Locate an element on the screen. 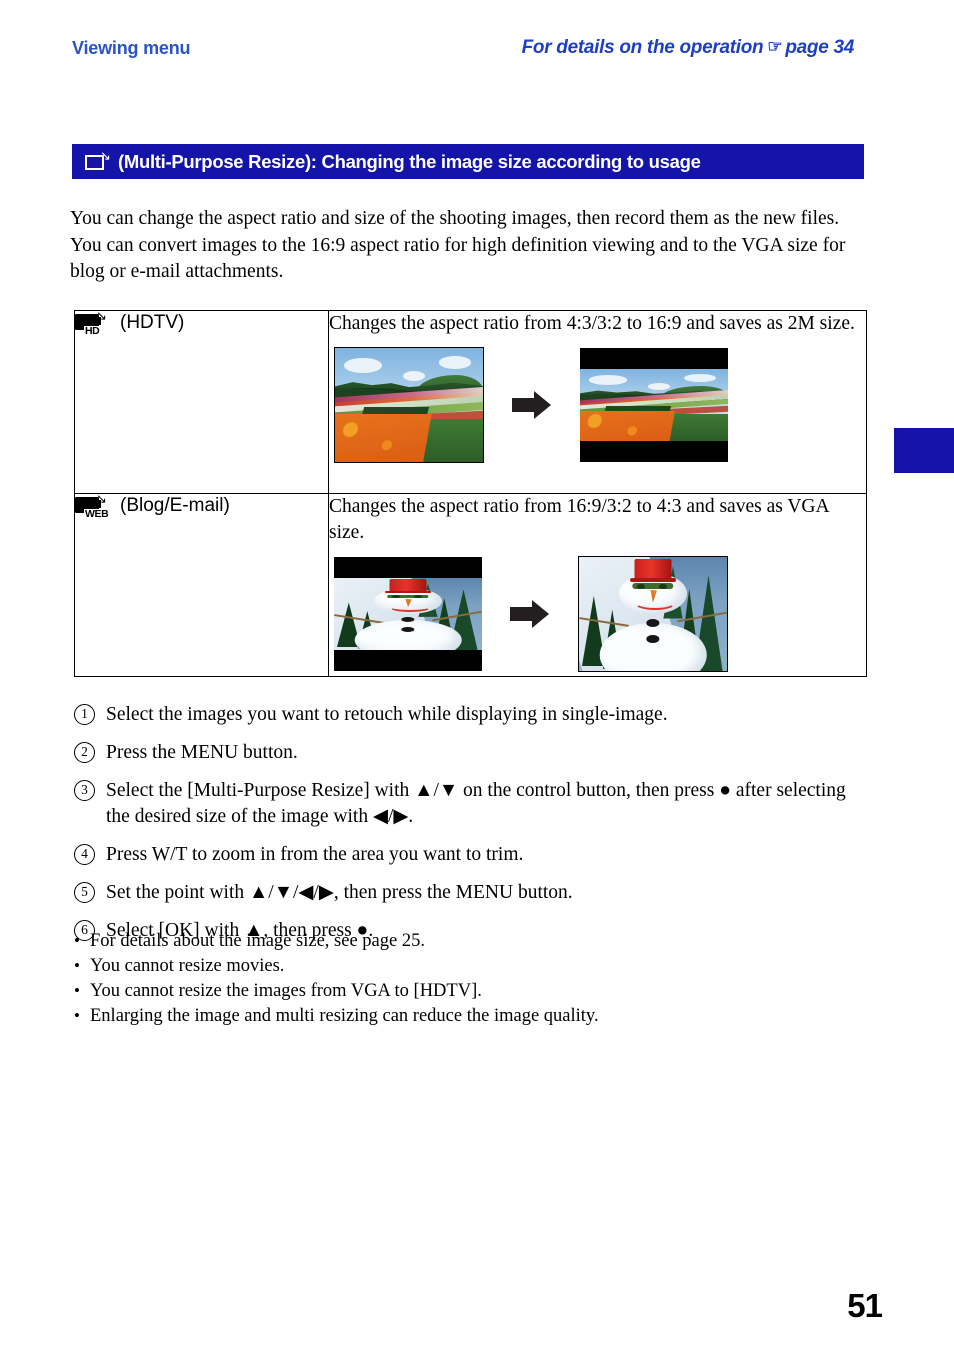 Image resolution: width=954 pixels, height=1357 pixels. step-number: 5 is located at coordinates (84, 892).